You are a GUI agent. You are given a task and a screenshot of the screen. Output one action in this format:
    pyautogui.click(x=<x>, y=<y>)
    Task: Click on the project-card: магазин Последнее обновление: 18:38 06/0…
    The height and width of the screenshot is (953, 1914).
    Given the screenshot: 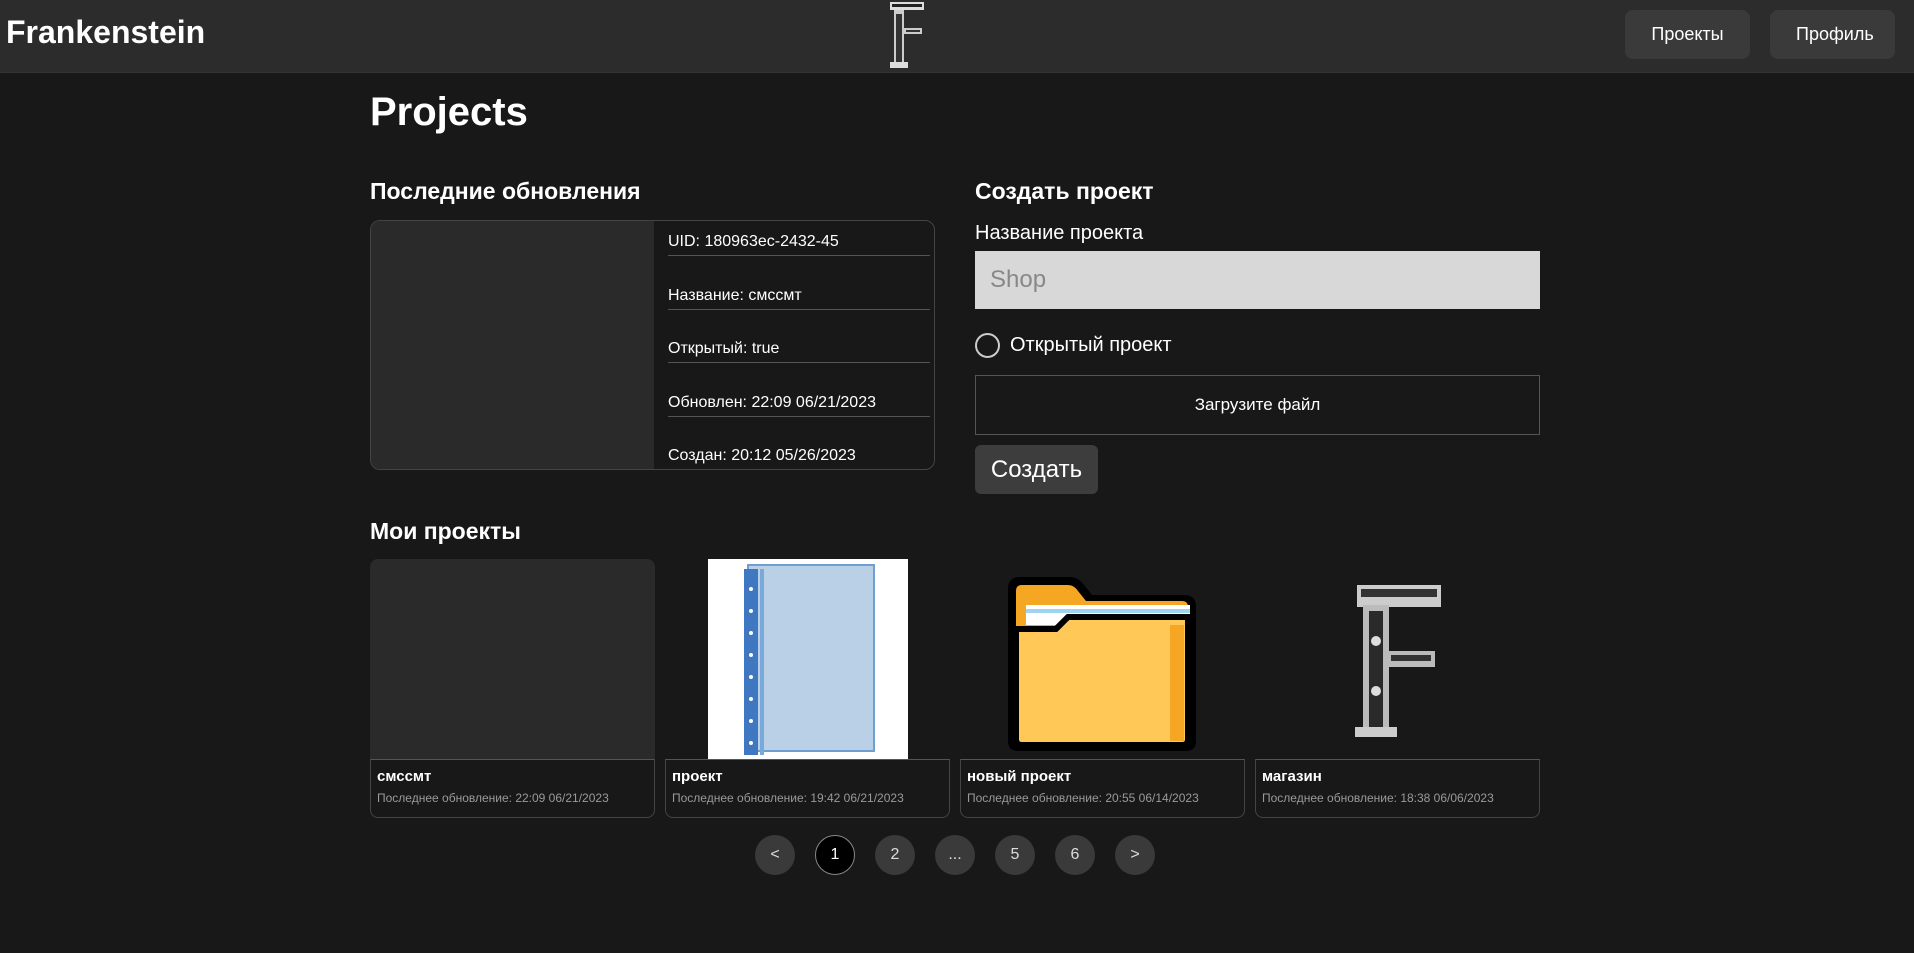 What is the action you would take?
    pyautogui.click(x=1397, y=688)
    